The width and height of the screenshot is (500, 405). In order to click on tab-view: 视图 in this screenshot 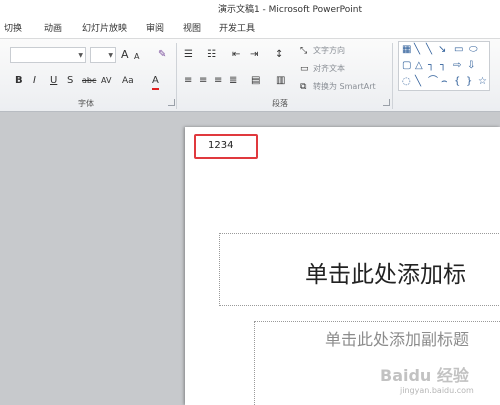, I will do `click(192, 27)`.